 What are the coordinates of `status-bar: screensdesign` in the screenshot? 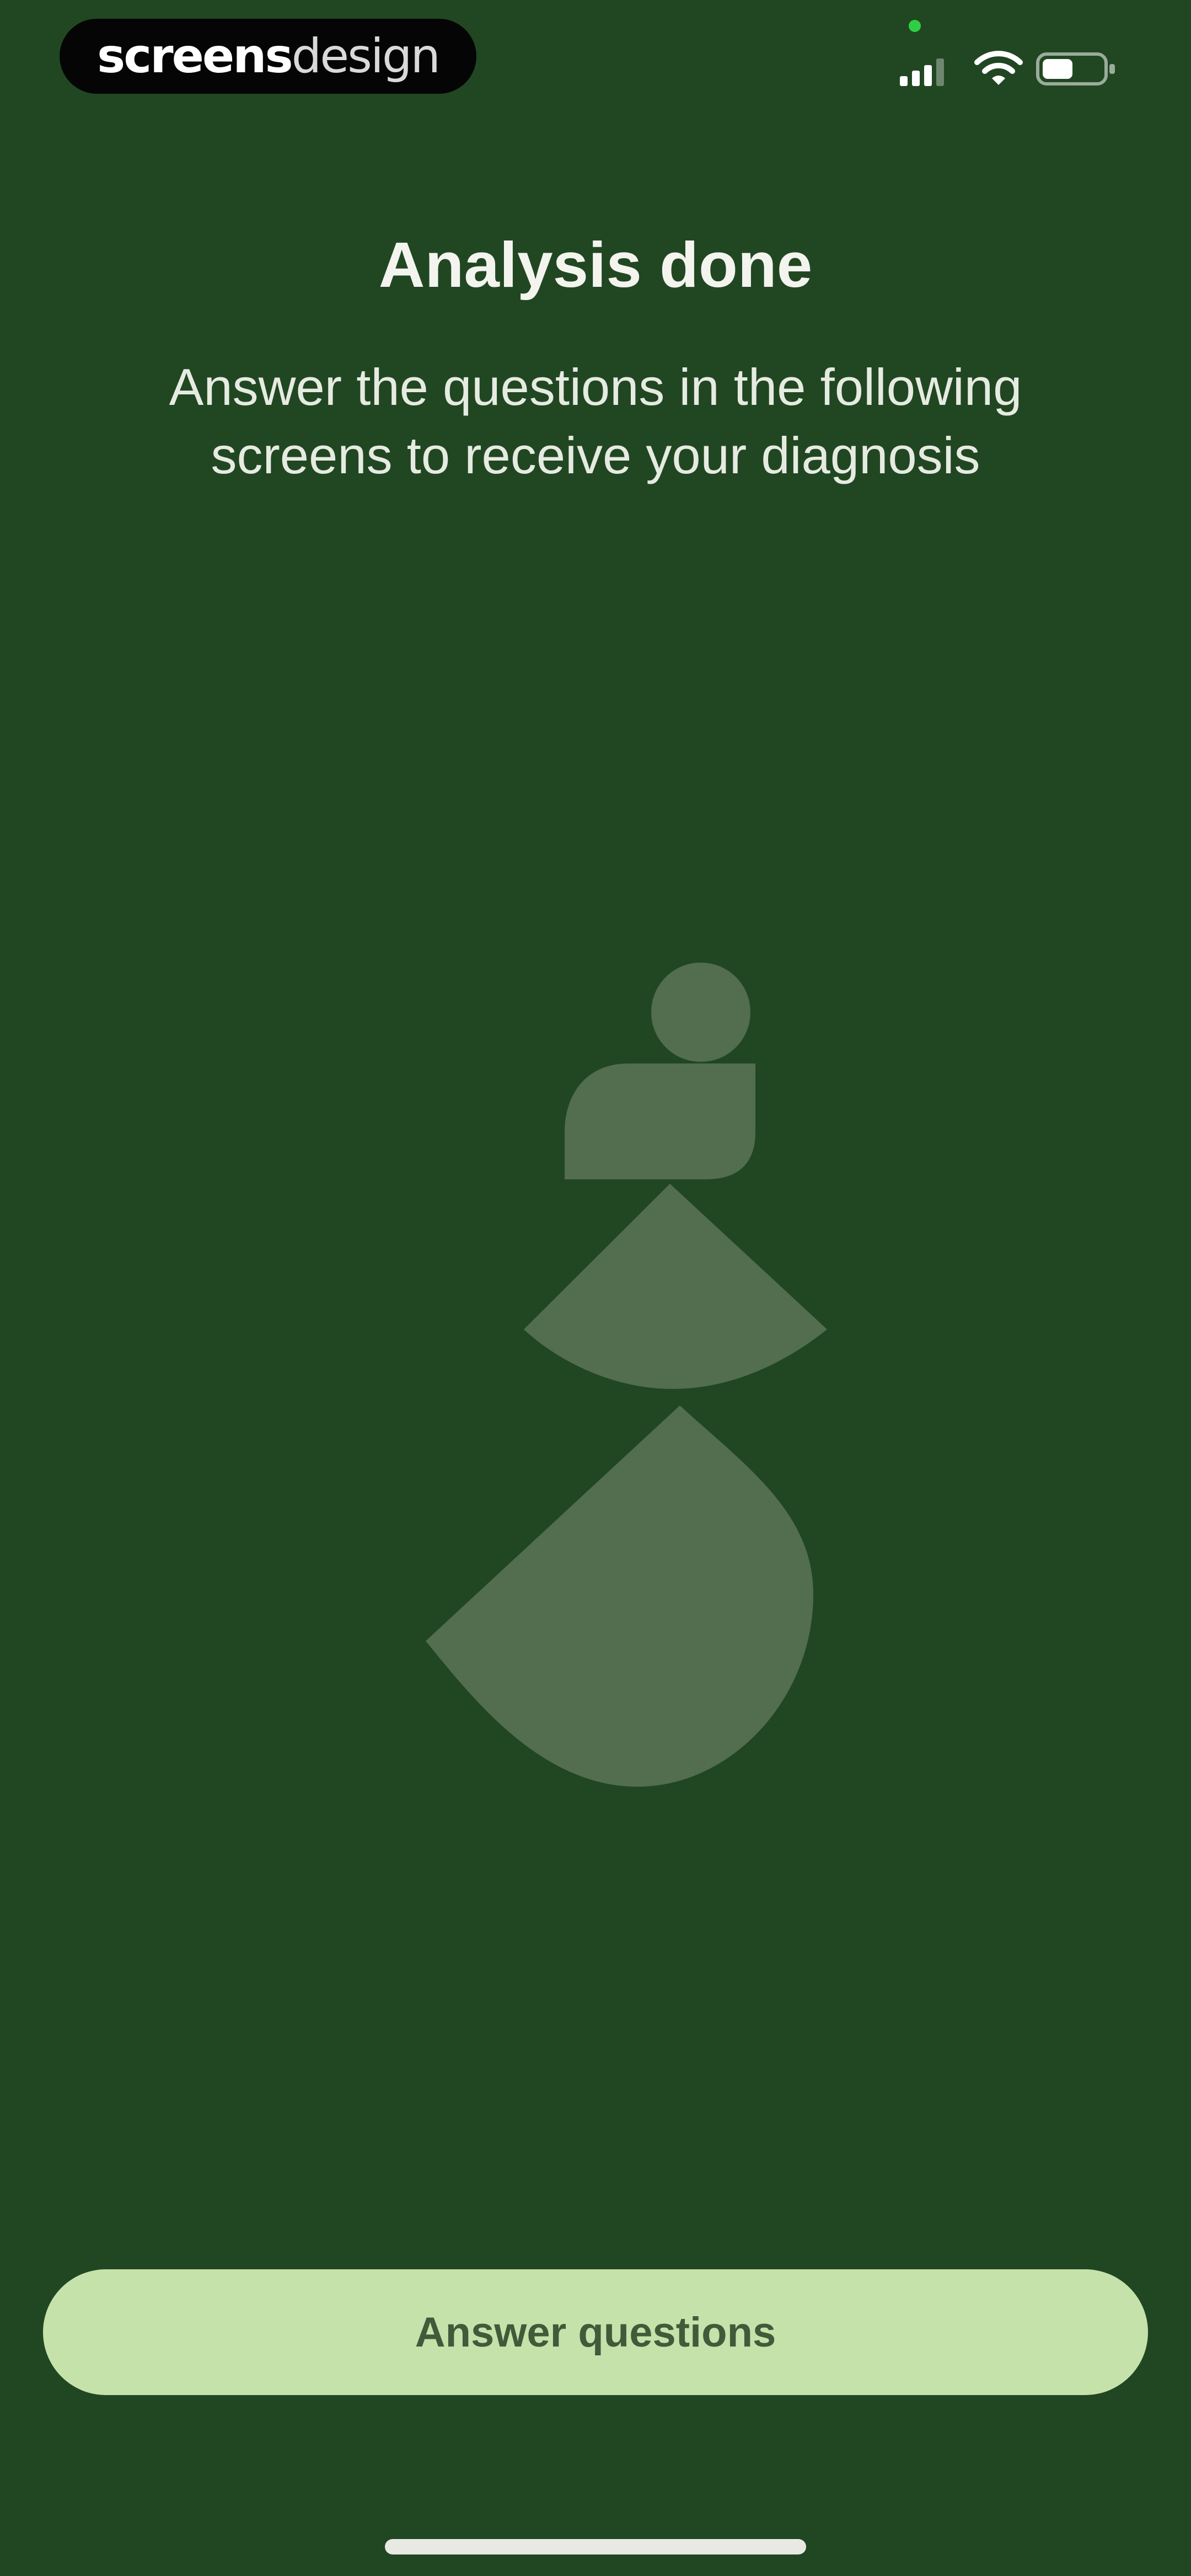 It's located at (595, 58).